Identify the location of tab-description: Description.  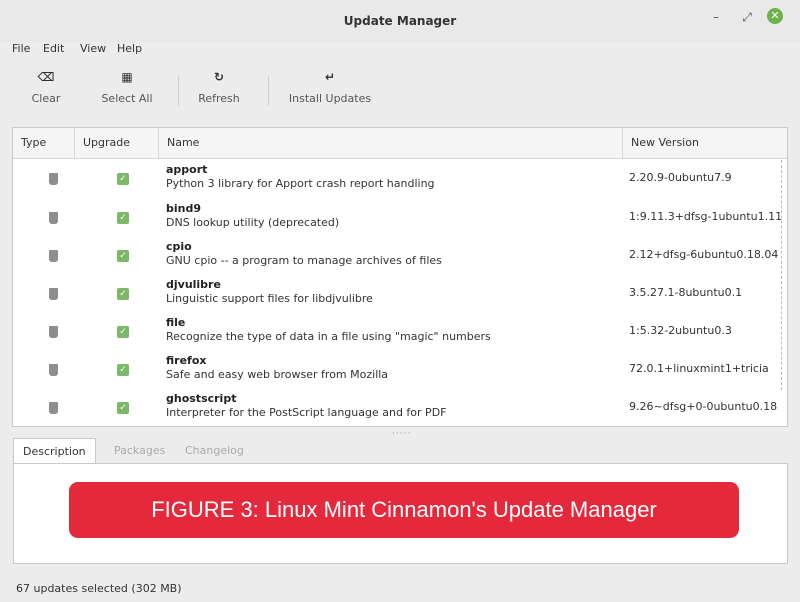
(54, 451).